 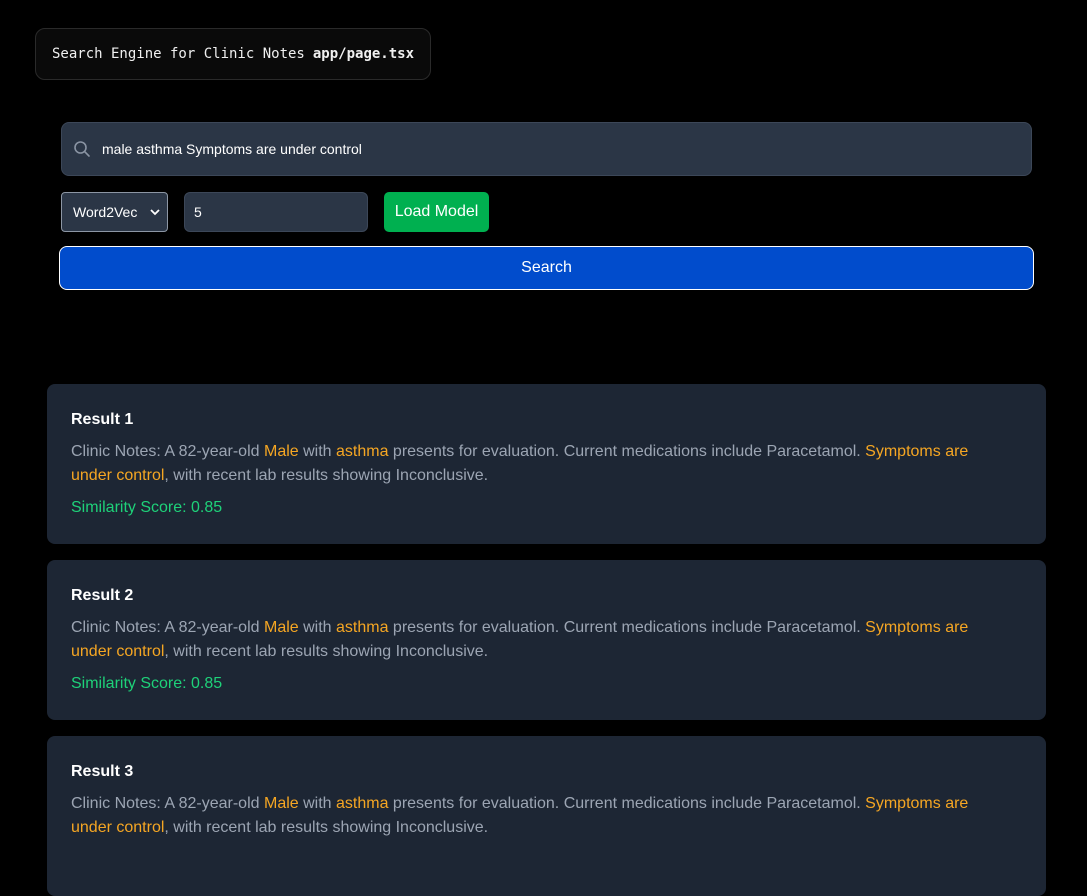 I want to click on search-icon, so click(x=82, y=149).